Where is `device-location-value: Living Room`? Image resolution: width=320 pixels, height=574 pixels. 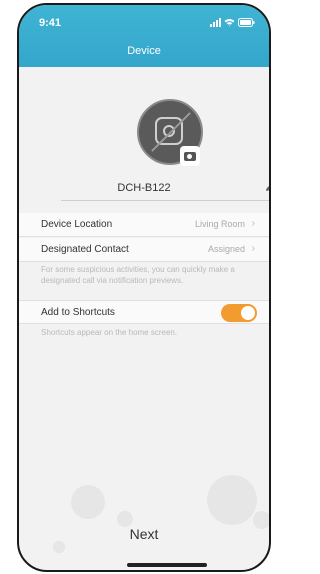
device-location-value: Living Room is located at coordinates (219, 224).